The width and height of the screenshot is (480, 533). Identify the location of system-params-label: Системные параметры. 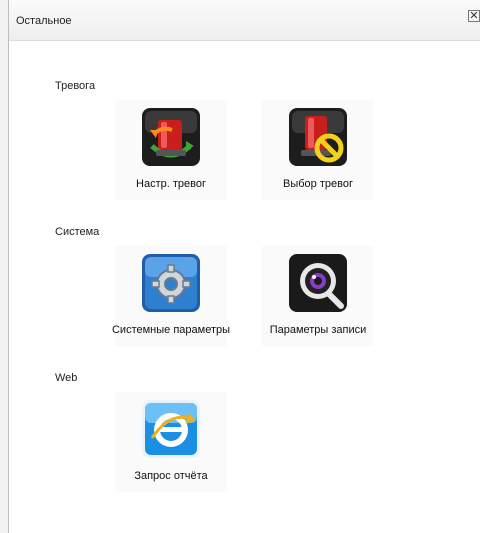
(171, 330).